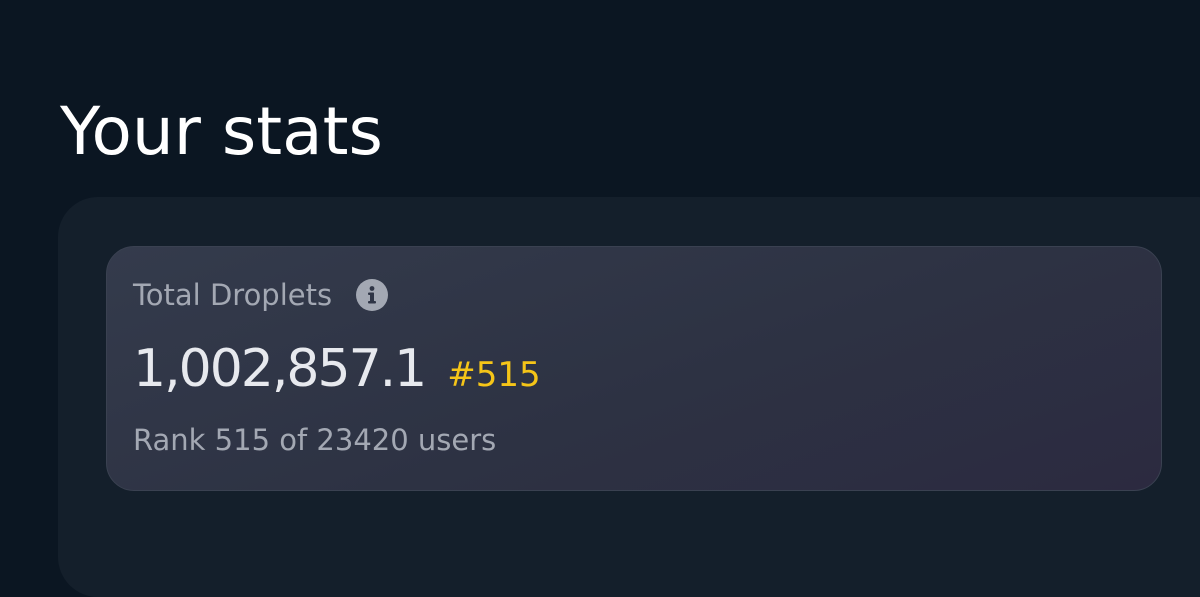 The height and width of the screenshot is (597, 1200). What do you see at coordinates (221, 131) in the screenshot?
I see `page-title: Your stats` at bounding box center [221, 131].